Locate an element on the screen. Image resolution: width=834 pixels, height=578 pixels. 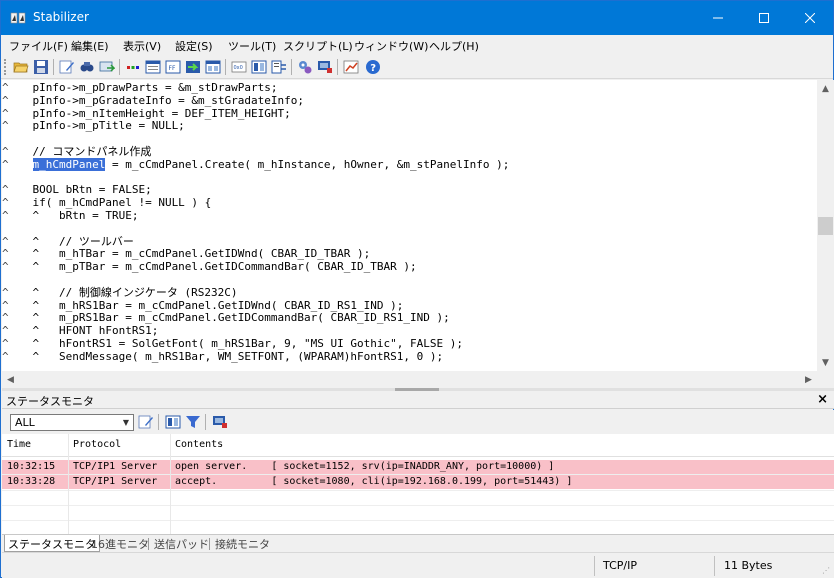
hex-icon: 0x0 is located at coordinates (239, 67).